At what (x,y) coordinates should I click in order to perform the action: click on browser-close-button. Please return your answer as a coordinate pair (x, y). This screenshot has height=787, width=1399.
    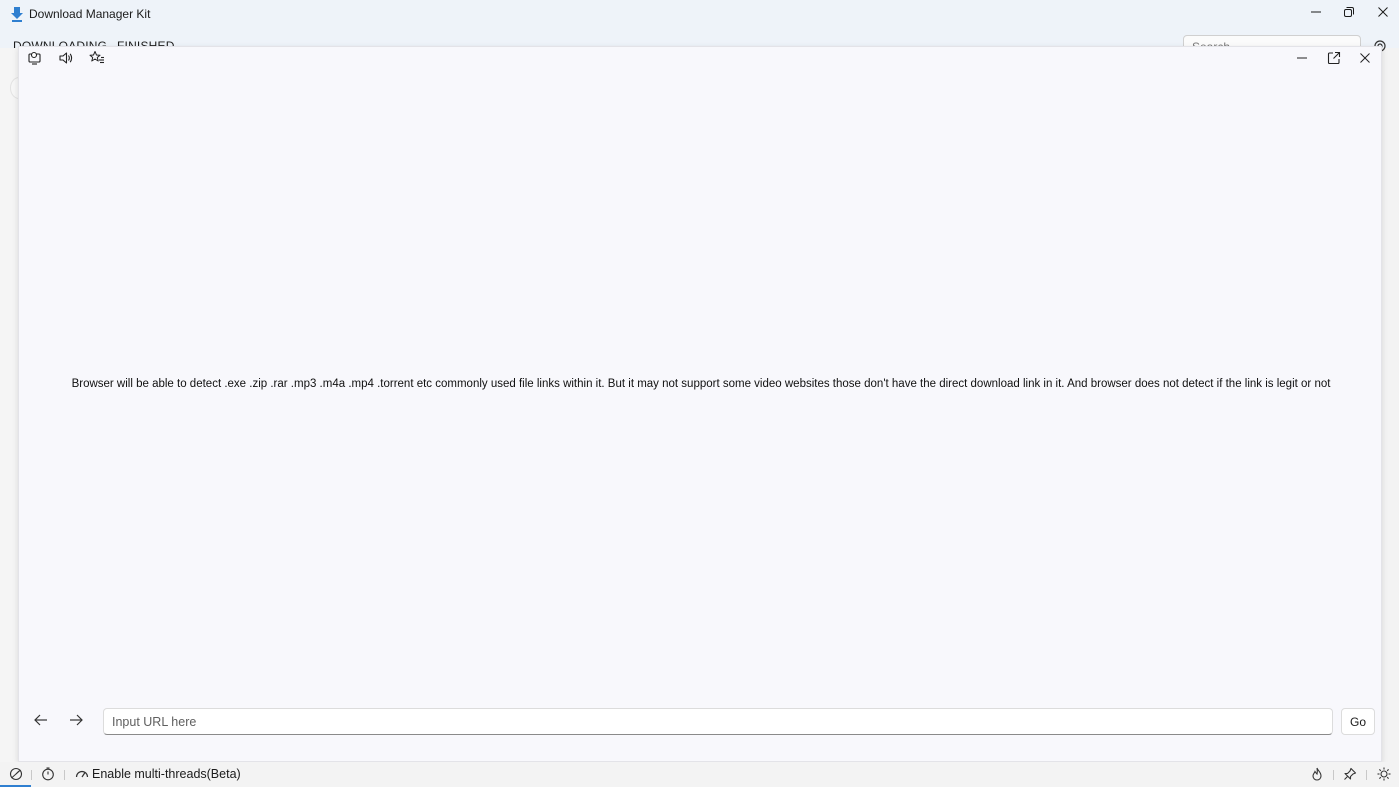
    Looking at the image, I should click on (1365, 58).